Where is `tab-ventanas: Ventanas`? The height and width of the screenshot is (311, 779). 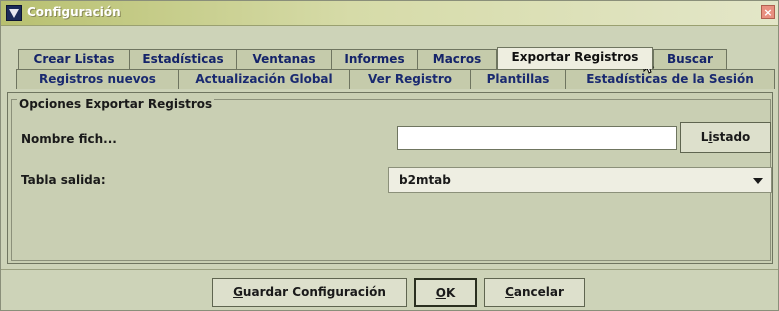
tab-ventanas: Ventanas is located at coordinates (284, 59).